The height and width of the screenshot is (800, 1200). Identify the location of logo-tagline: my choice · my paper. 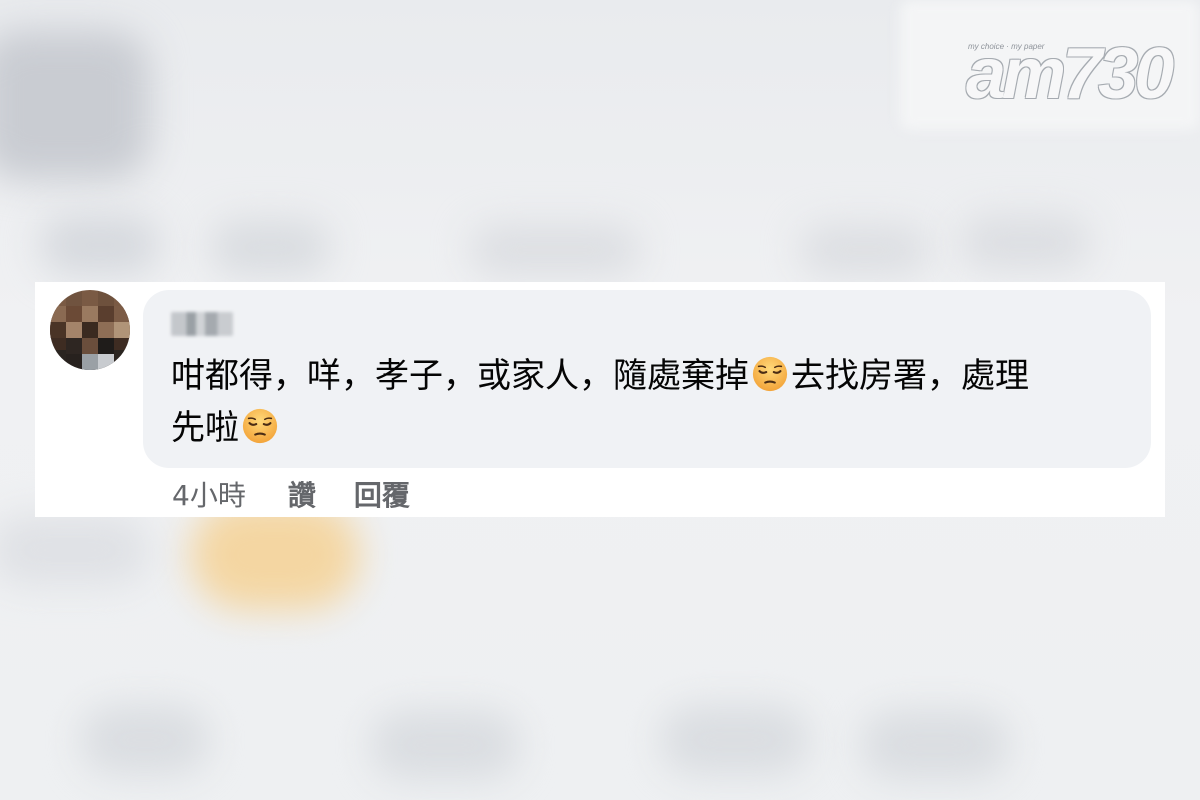
(1006, 46).